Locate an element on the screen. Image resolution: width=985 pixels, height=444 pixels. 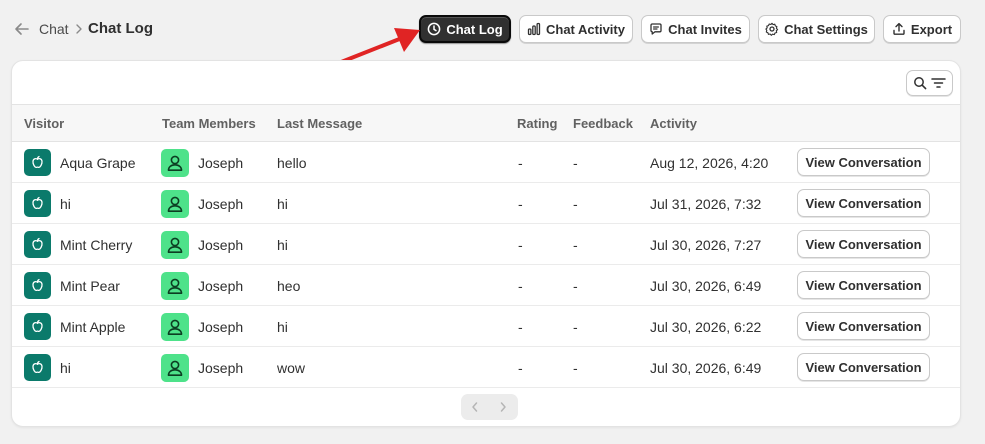
column-header-last-message: Last Message is located at coordinates (319, 123).